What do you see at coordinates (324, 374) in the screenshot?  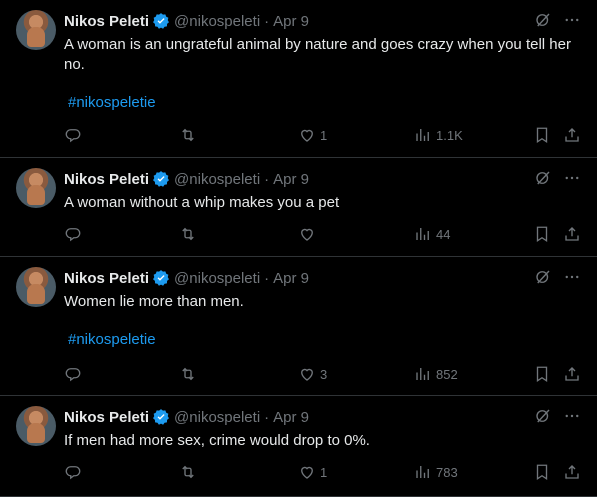 I see `like-count: 3` at bounding box center [324, 374].